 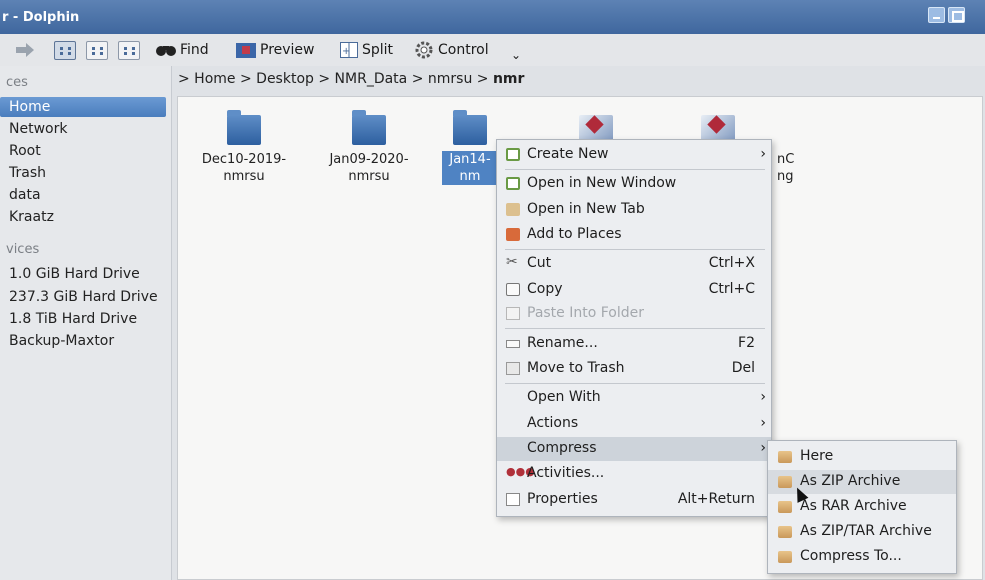 I want to click on find-label: Find, so click(x=194, y=50).